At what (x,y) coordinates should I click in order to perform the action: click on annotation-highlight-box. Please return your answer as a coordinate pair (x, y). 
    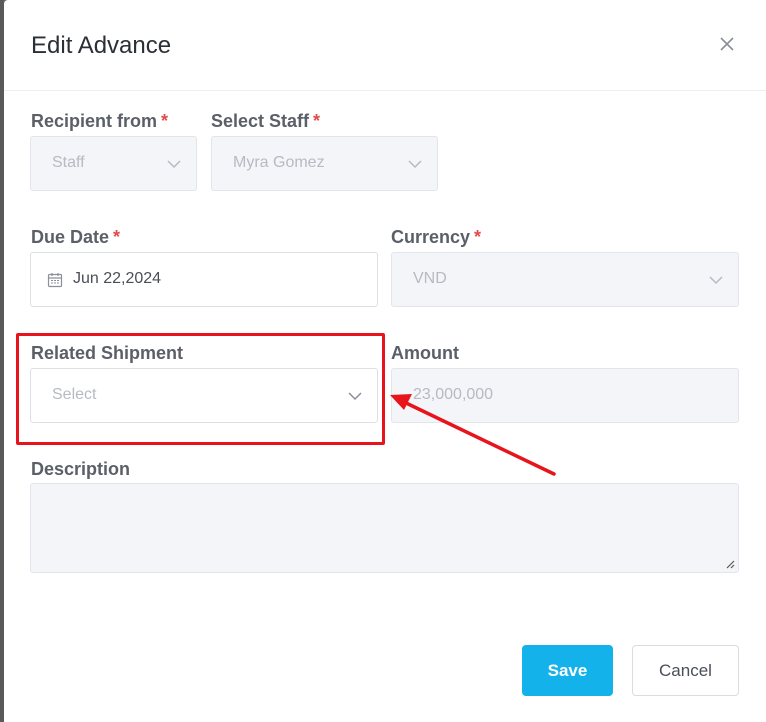
    Looking at the image, I should click on (200, 389).